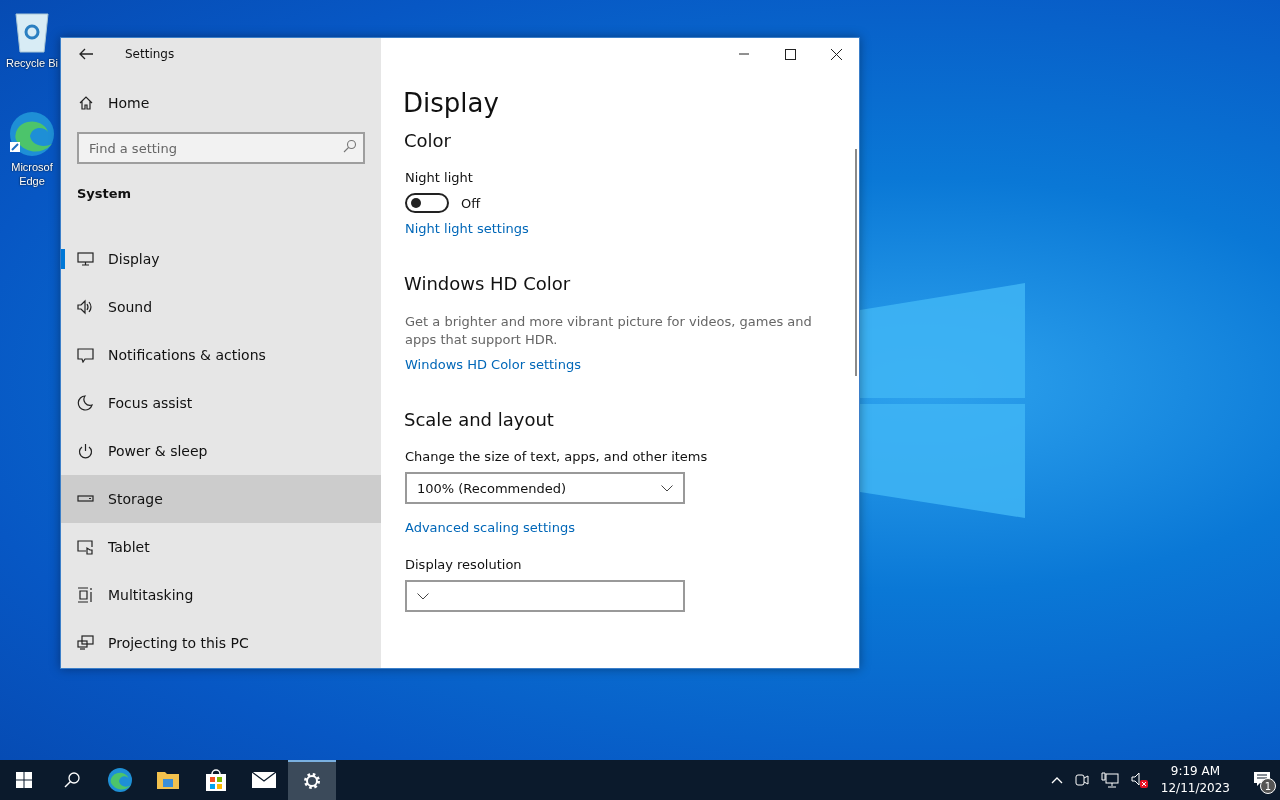 This screenshot has height=800, width=1280. Describe the element at coordinates (1081, 780) in the screenshot. I see `camera-icon` at that location.